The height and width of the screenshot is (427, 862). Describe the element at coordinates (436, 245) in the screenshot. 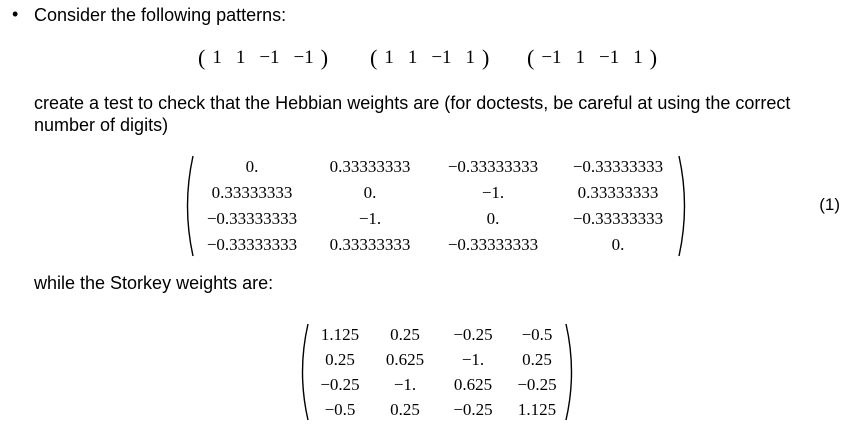

I see `matrix-row: −0.33333333 0.33333333 −0.33333333 0.` at that location.